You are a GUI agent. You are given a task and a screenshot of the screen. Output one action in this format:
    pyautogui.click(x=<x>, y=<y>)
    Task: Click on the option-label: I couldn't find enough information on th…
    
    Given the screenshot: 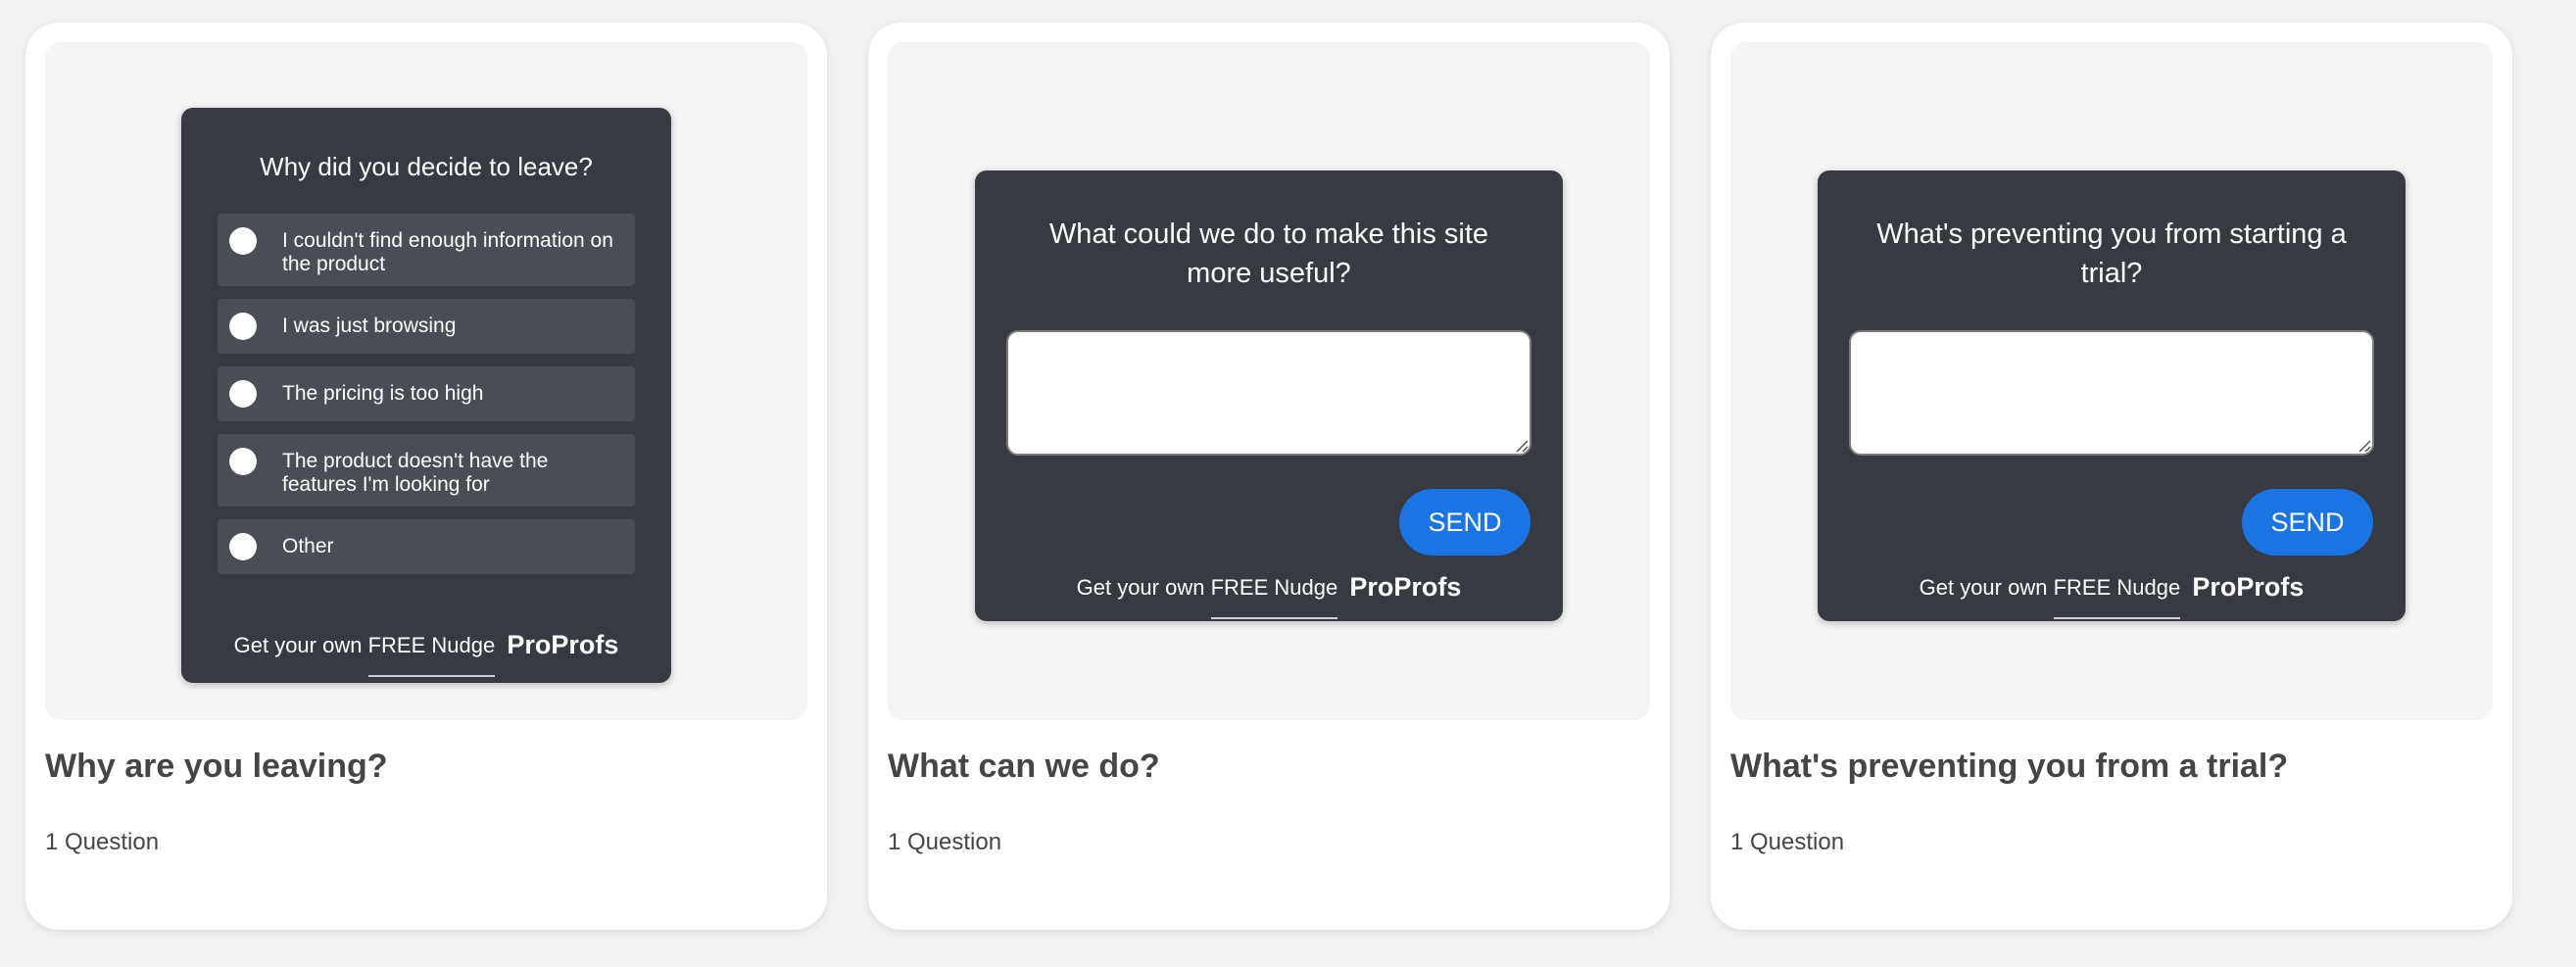 What is the action you would take?
    pyautogui.click(x=447, y=252)
    